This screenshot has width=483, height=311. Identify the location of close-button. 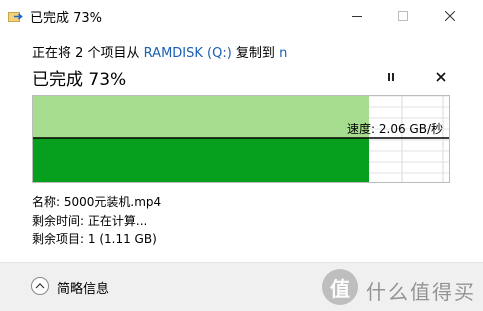
(450, 15).